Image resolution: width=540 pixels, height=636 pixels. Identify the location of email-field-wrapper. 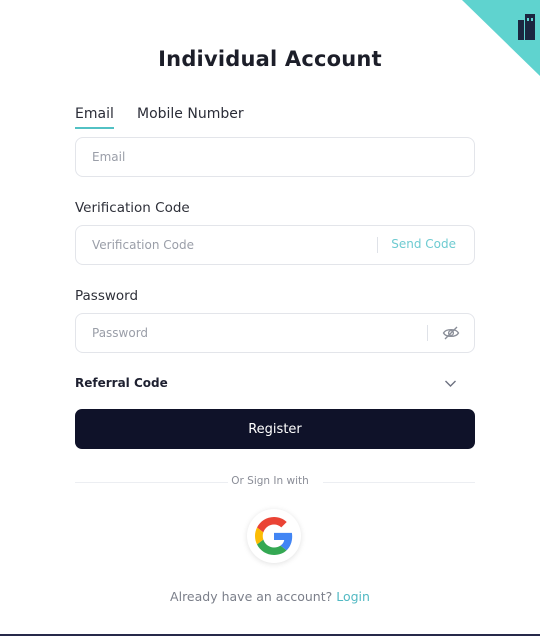
(275, 157).